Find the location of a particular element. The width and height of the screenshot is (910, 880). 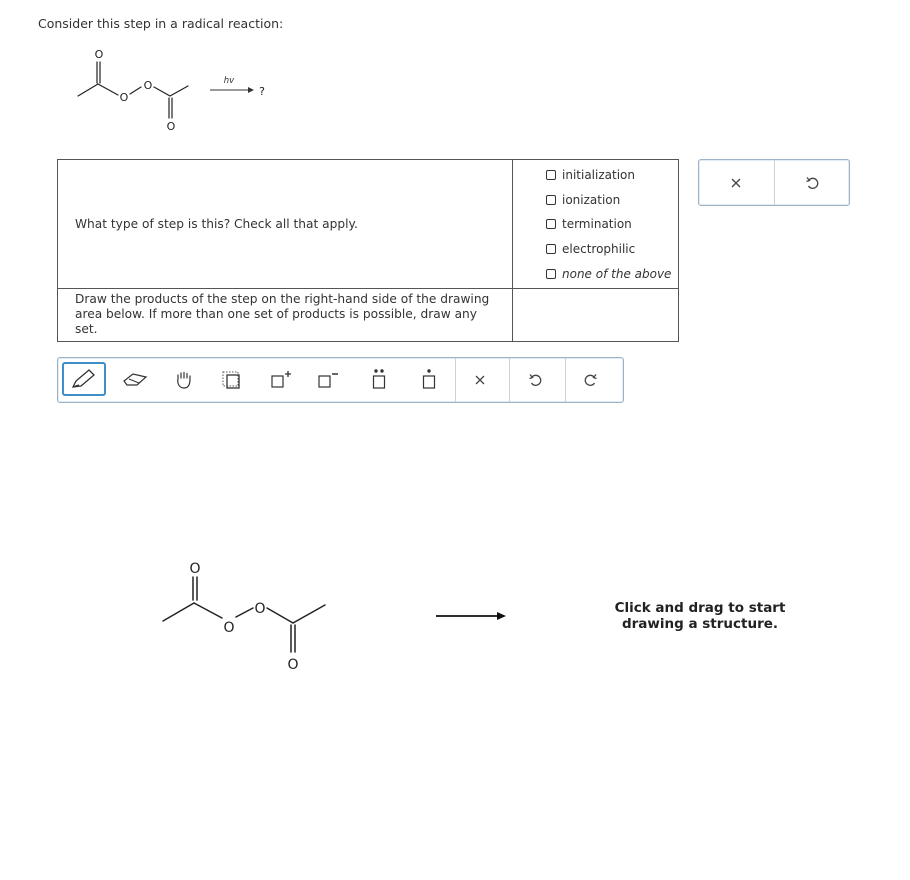

option-label: termination is located at coordinates (597, 224).